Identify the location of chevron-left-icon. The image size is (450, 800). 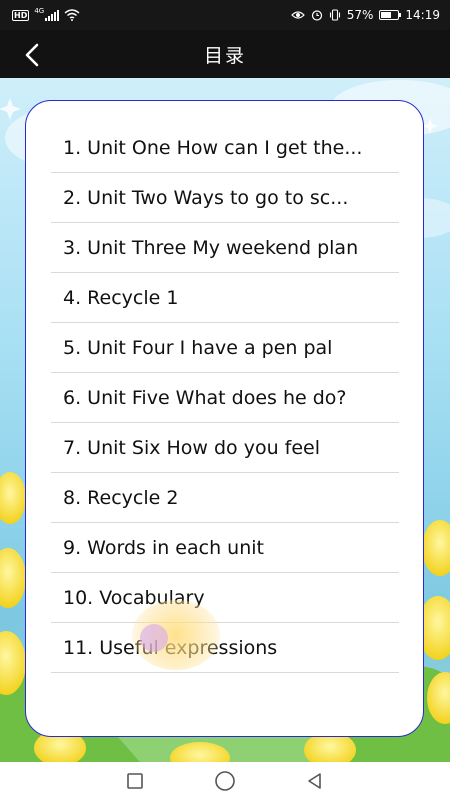
(32, 55).